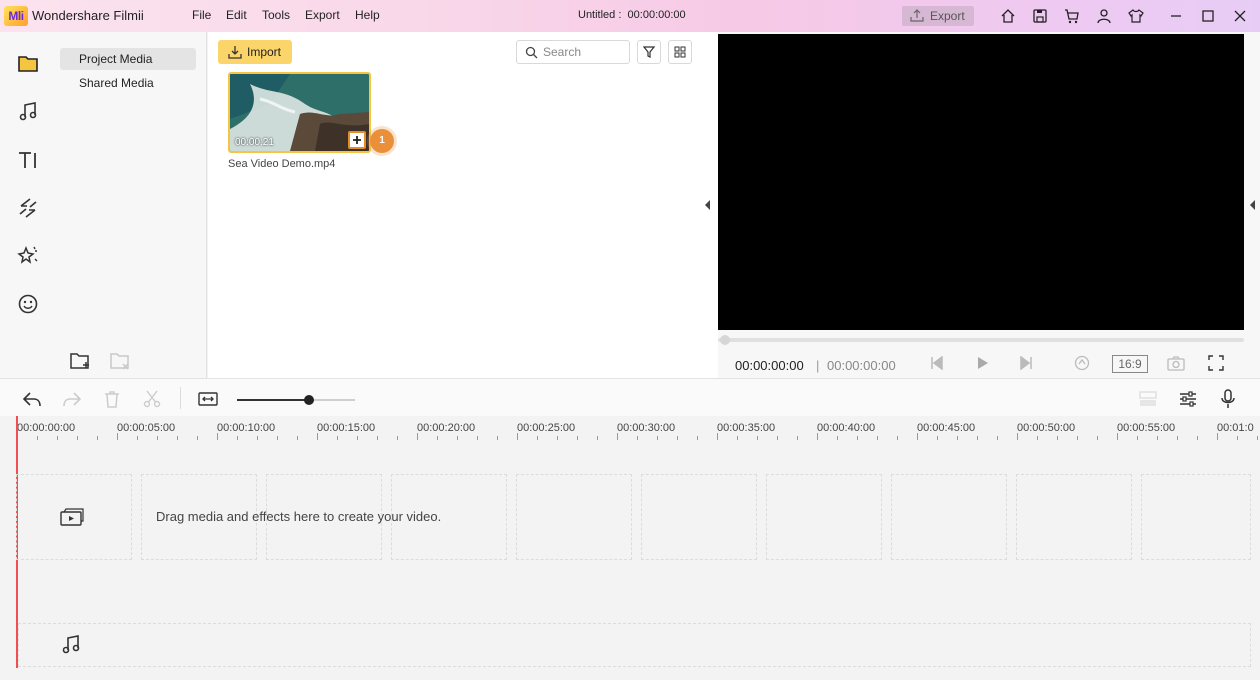 The image size is (1260, 680). I want to click on close-icon, so click(1240, 16).